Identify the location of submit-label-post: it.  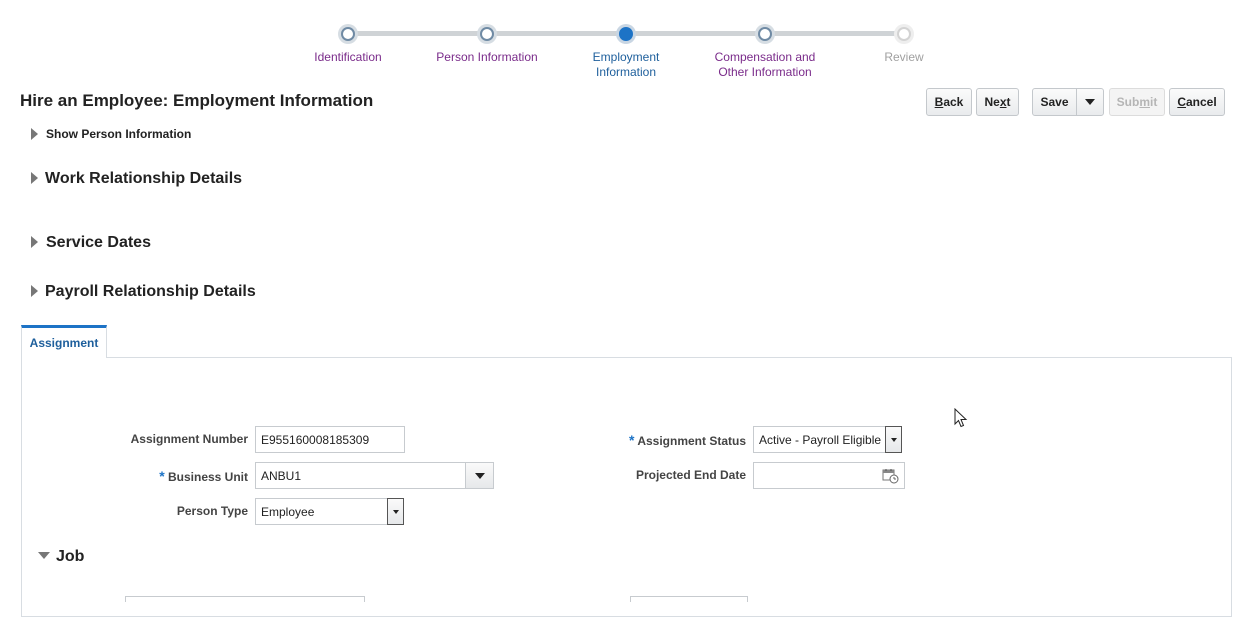
(1154, 102).